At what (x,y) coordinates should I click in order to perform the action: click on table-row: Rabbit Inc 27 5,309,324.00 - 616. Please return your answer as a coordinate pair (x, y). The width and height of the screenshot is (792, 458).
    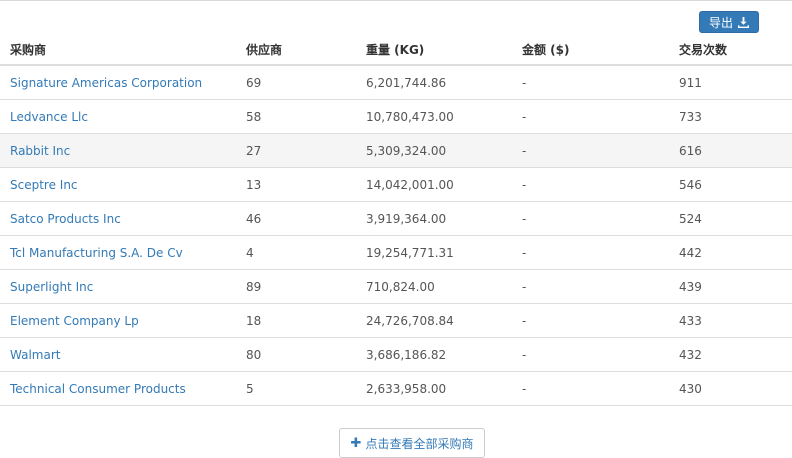
    Looking at the image, I should click on (396, 150).